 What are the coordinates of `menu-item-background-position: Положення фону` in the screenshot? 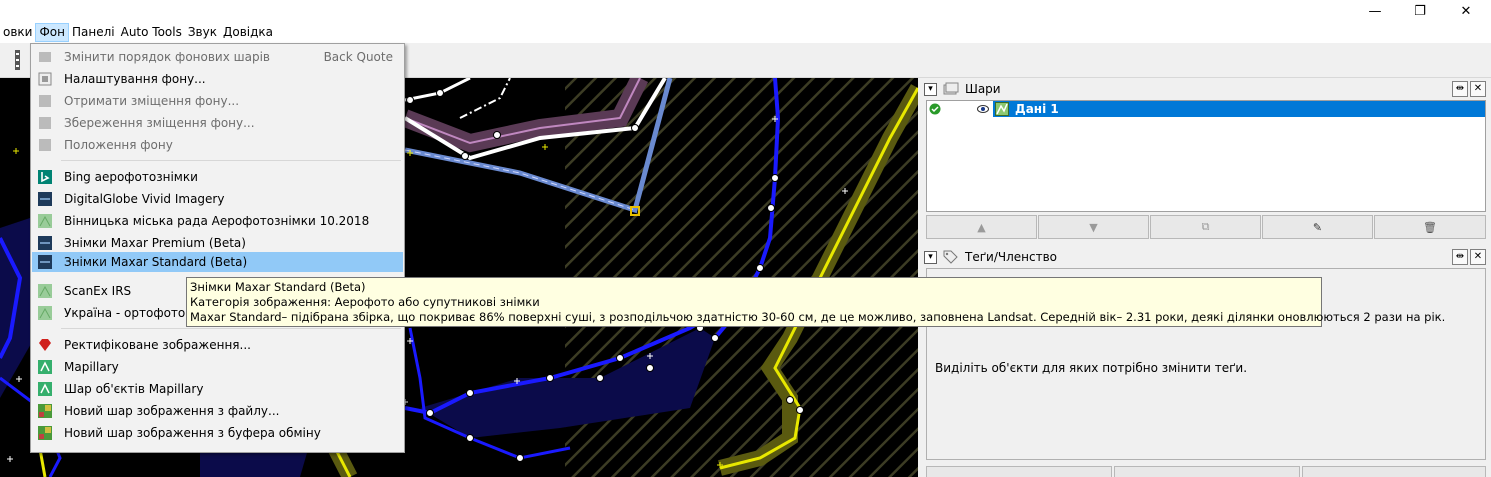 It's located at (217, 145).